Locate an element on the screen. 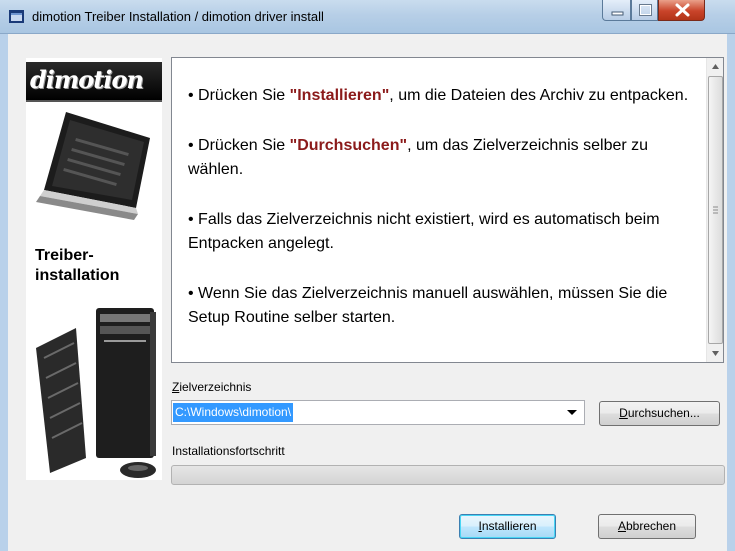 This screenshot has height=551, width=735. laptop-image is located at coordinates (93, 166).